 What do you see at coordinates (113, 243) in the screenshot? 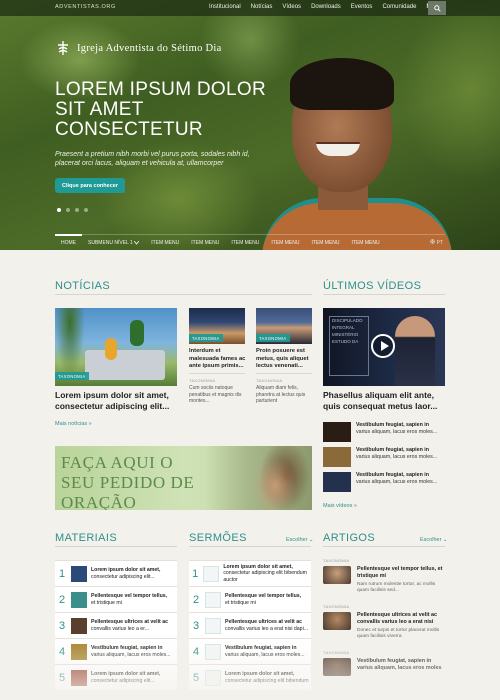
I see `menu-item-submenu: SUBMENU NÍVEL 1` at bounding box center [113, 243].